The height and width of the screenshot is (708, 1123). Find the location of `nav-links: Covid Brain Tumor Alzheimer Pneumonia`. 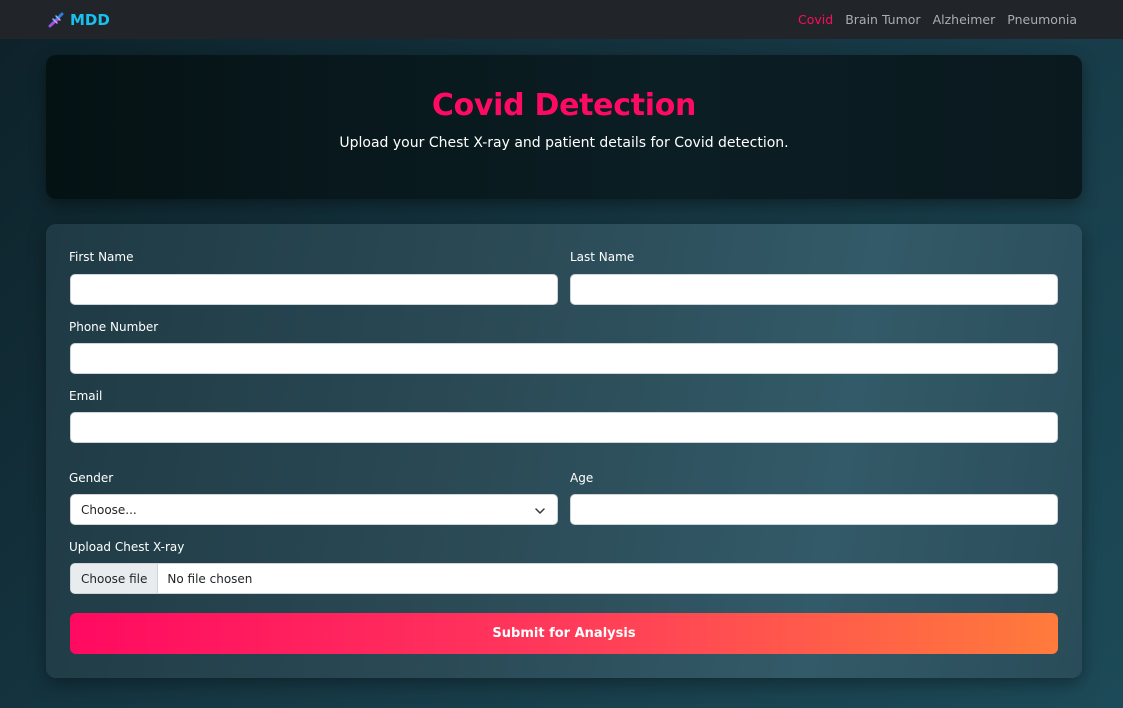

nav-links: Covid Brain Tumor Alzheimer Pneumonia is located at coordinates (937, 19).